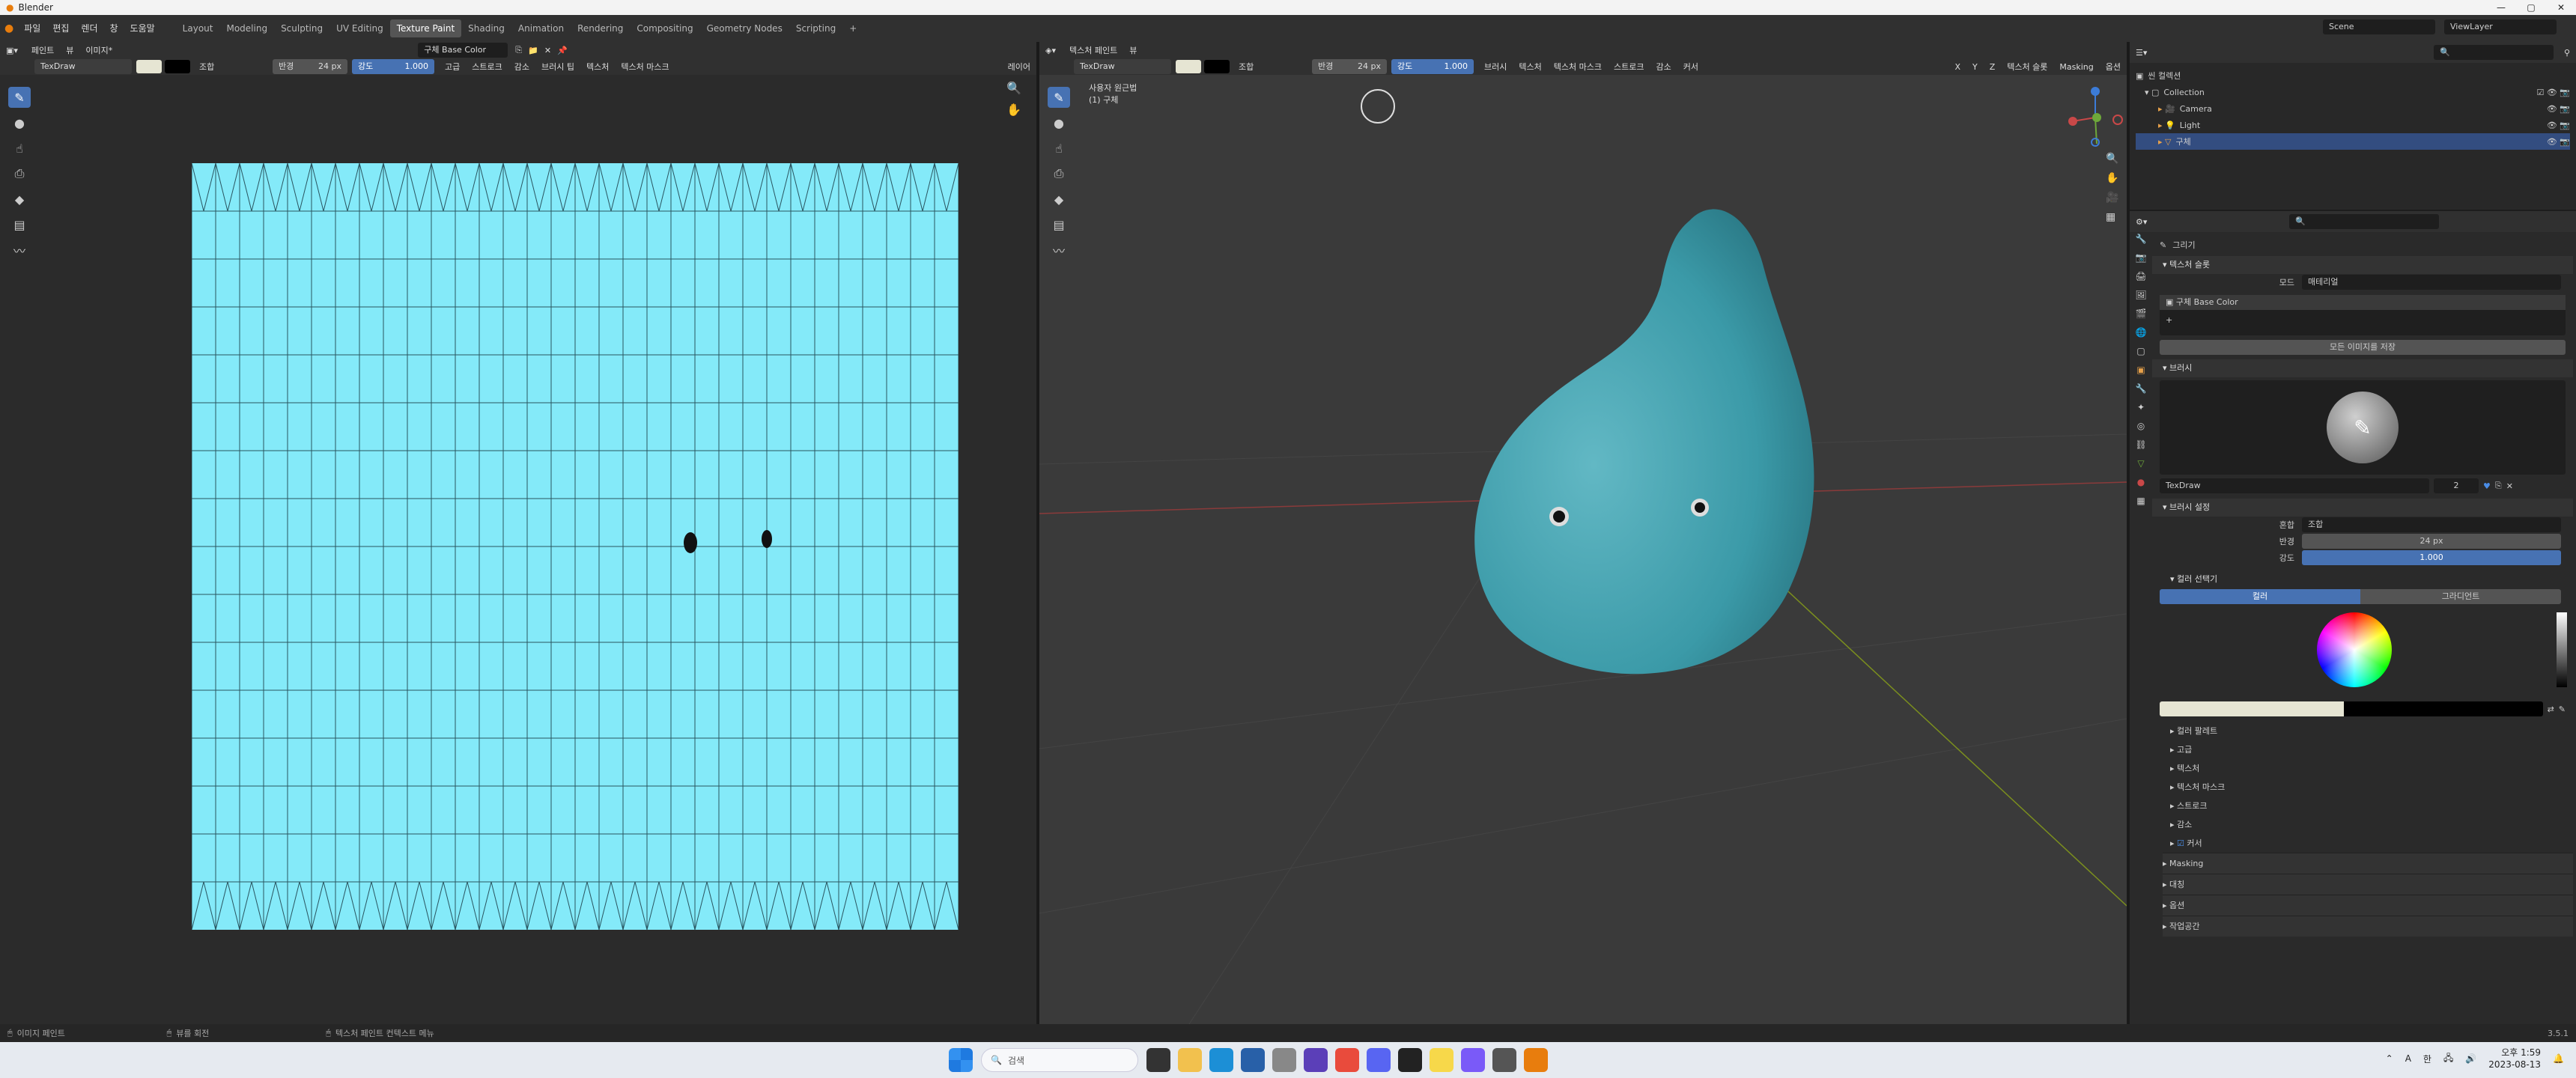  I want to click on menu-help: 도움말, so click(142, 28).